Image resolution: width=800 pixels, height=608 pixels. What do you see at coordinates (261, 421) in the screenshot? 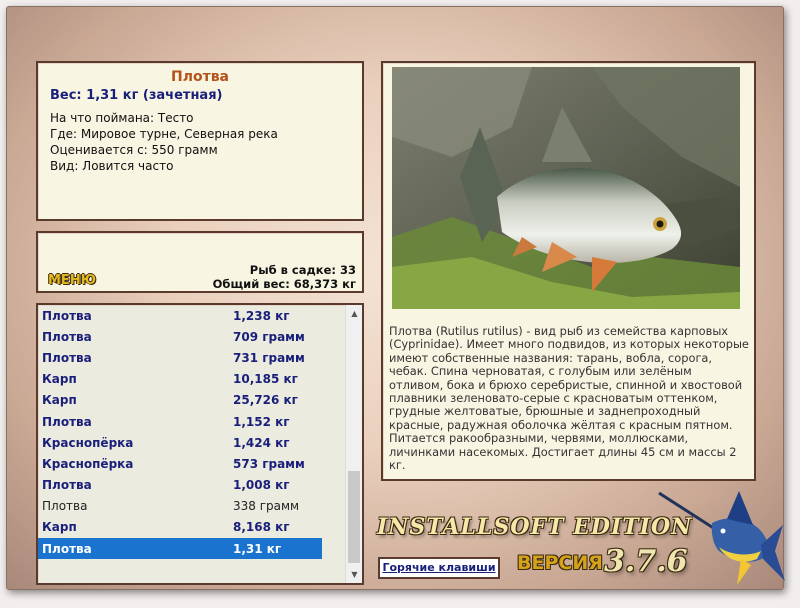
I see `list-item-weight: 1,152 кг` at bounding box center [261, 421].